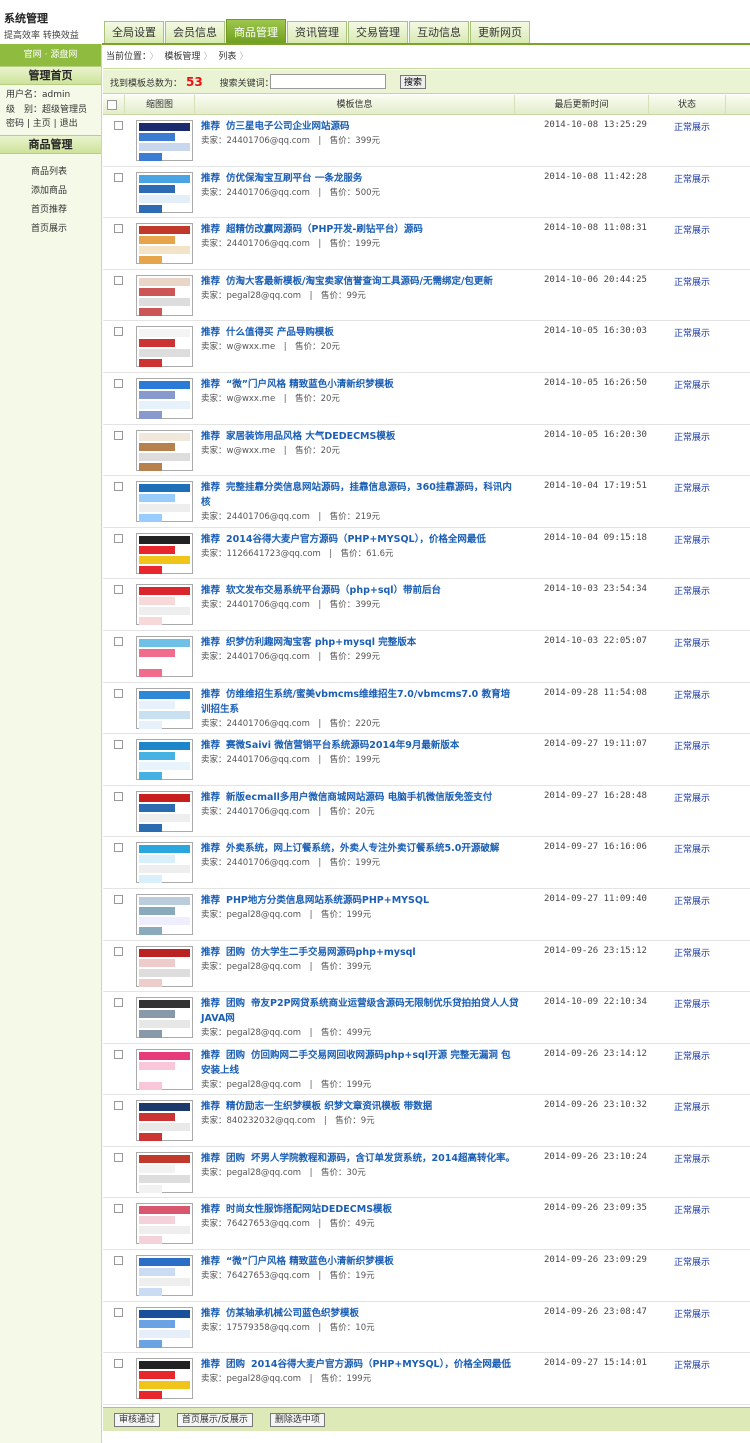  I want to click on row-title: 仿优保淘宝互刷平台 一条龙服务, so click(294, 178).